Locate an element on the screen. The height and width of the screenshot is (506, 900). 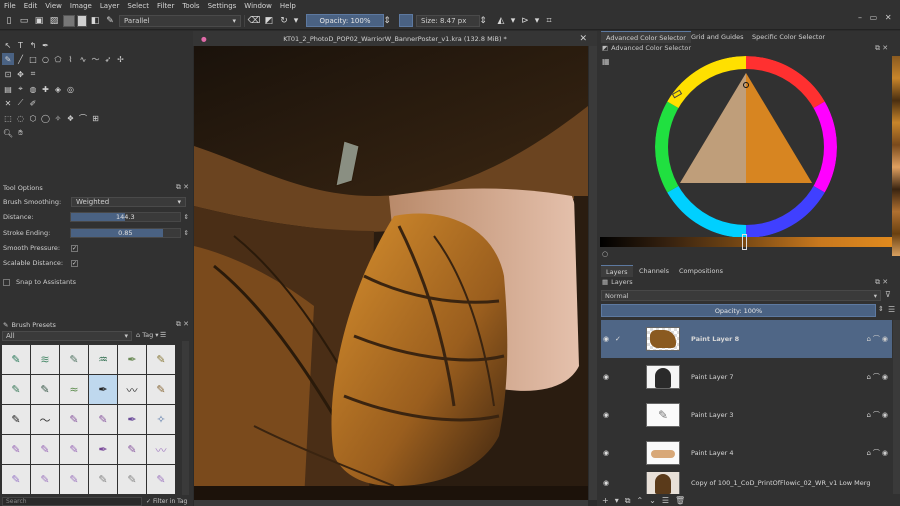
opacity-spin-icon: ⇕ is located at coordinates (387, 21).